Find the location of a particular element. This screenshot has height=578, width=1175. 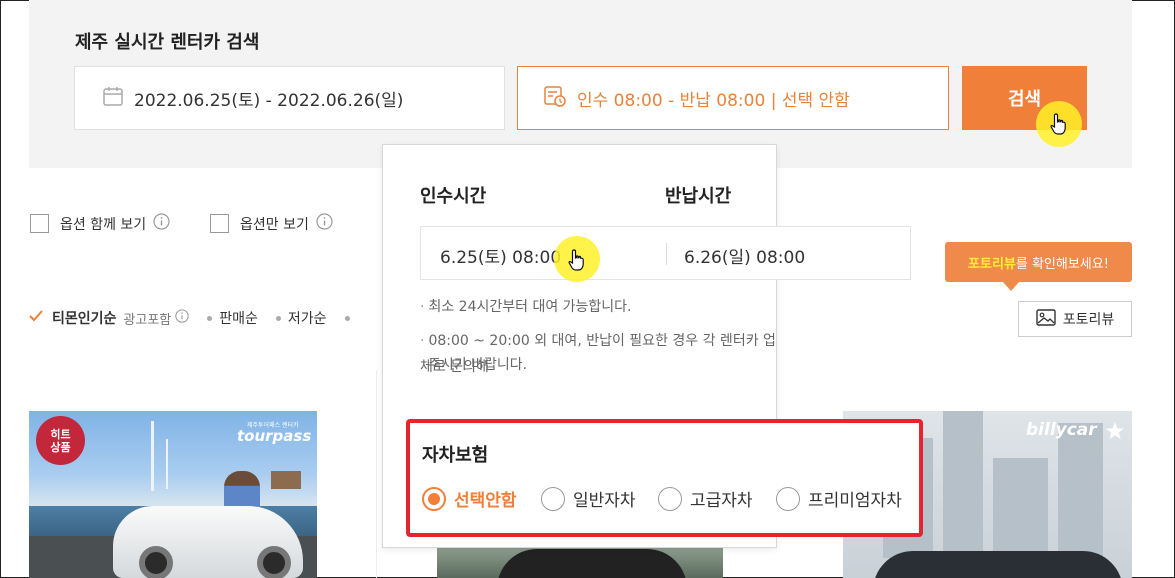

rental-note-1: · 최소 24시간부터 대여 가능합니다. is located at coordinates (526, 307).